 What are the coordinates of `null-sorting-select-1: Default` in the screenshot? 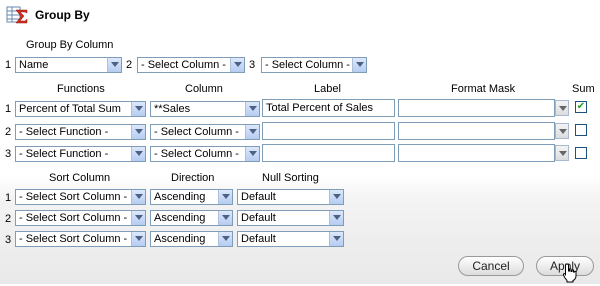 It's located at (290, 197).